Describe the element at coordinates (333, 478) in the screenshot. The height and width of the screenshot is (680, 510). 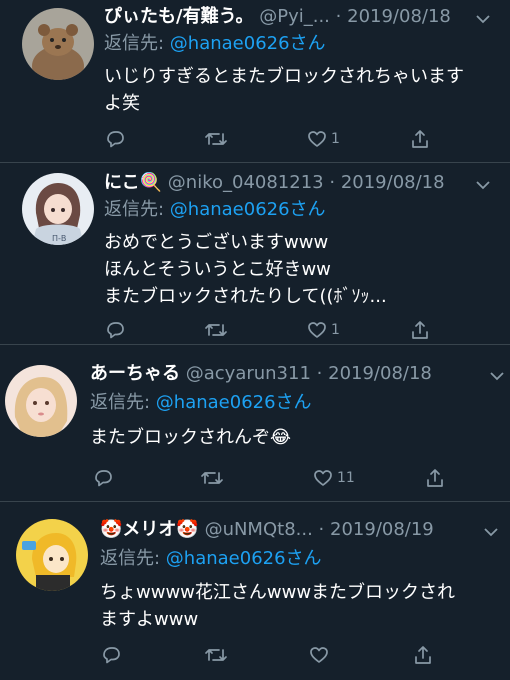
I see `like-button: 11` at that location.